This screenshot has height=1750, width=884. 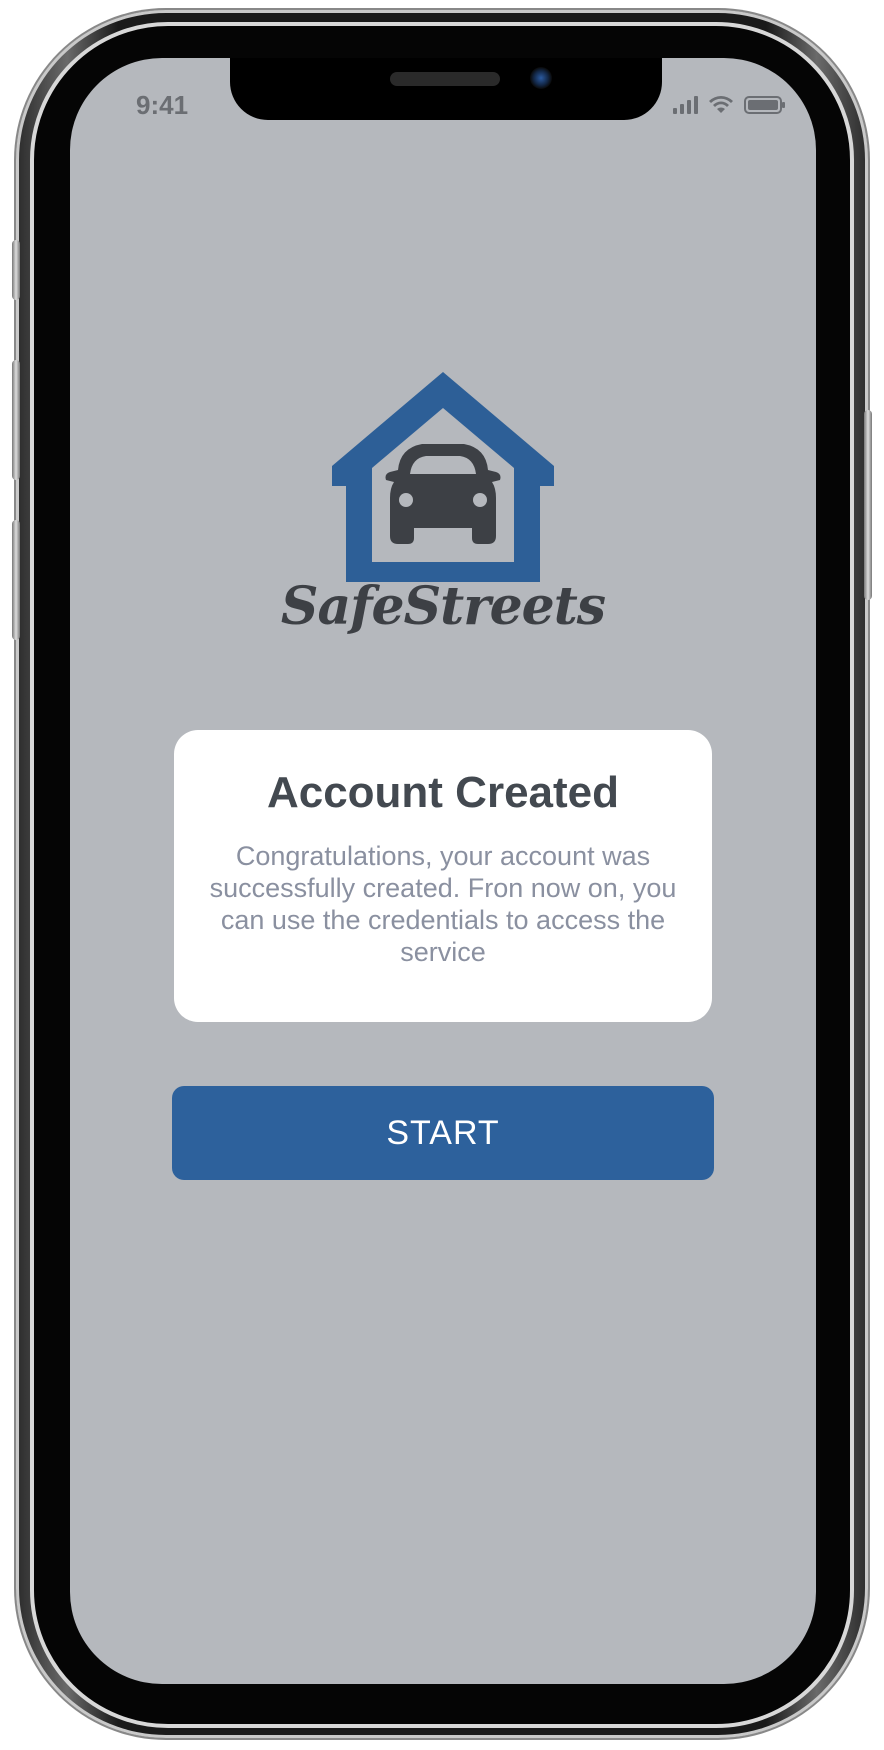 I want to click on notch, so click(x=446, y=89).